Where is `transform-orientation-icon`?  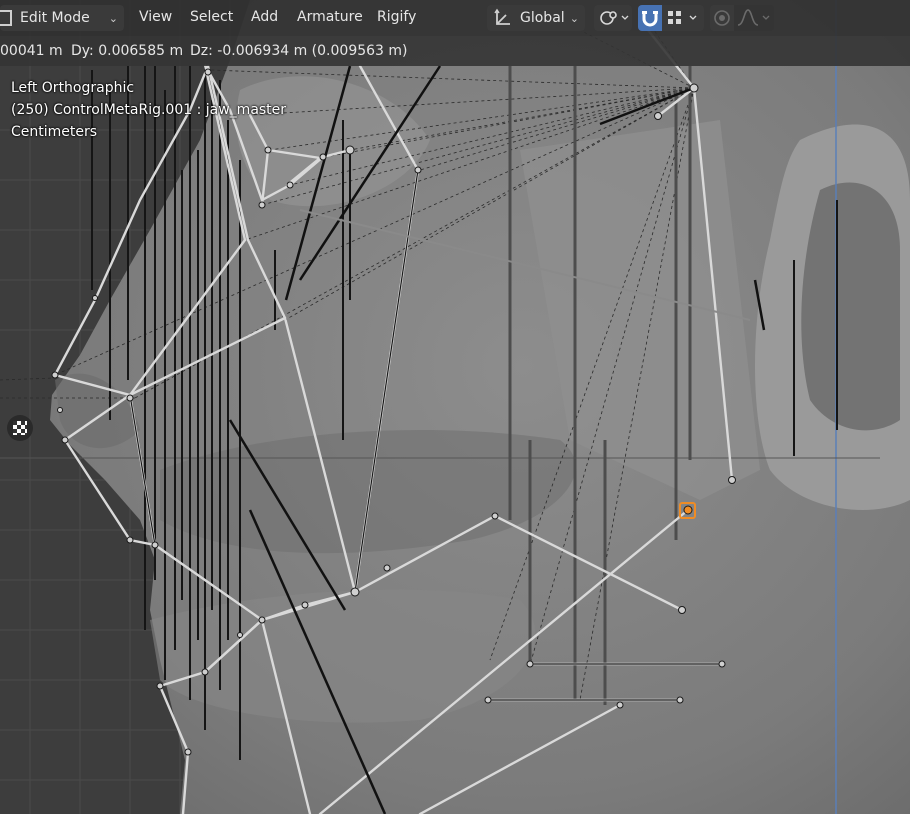
transform-orientation-icon is located at coordinates (502, 16).